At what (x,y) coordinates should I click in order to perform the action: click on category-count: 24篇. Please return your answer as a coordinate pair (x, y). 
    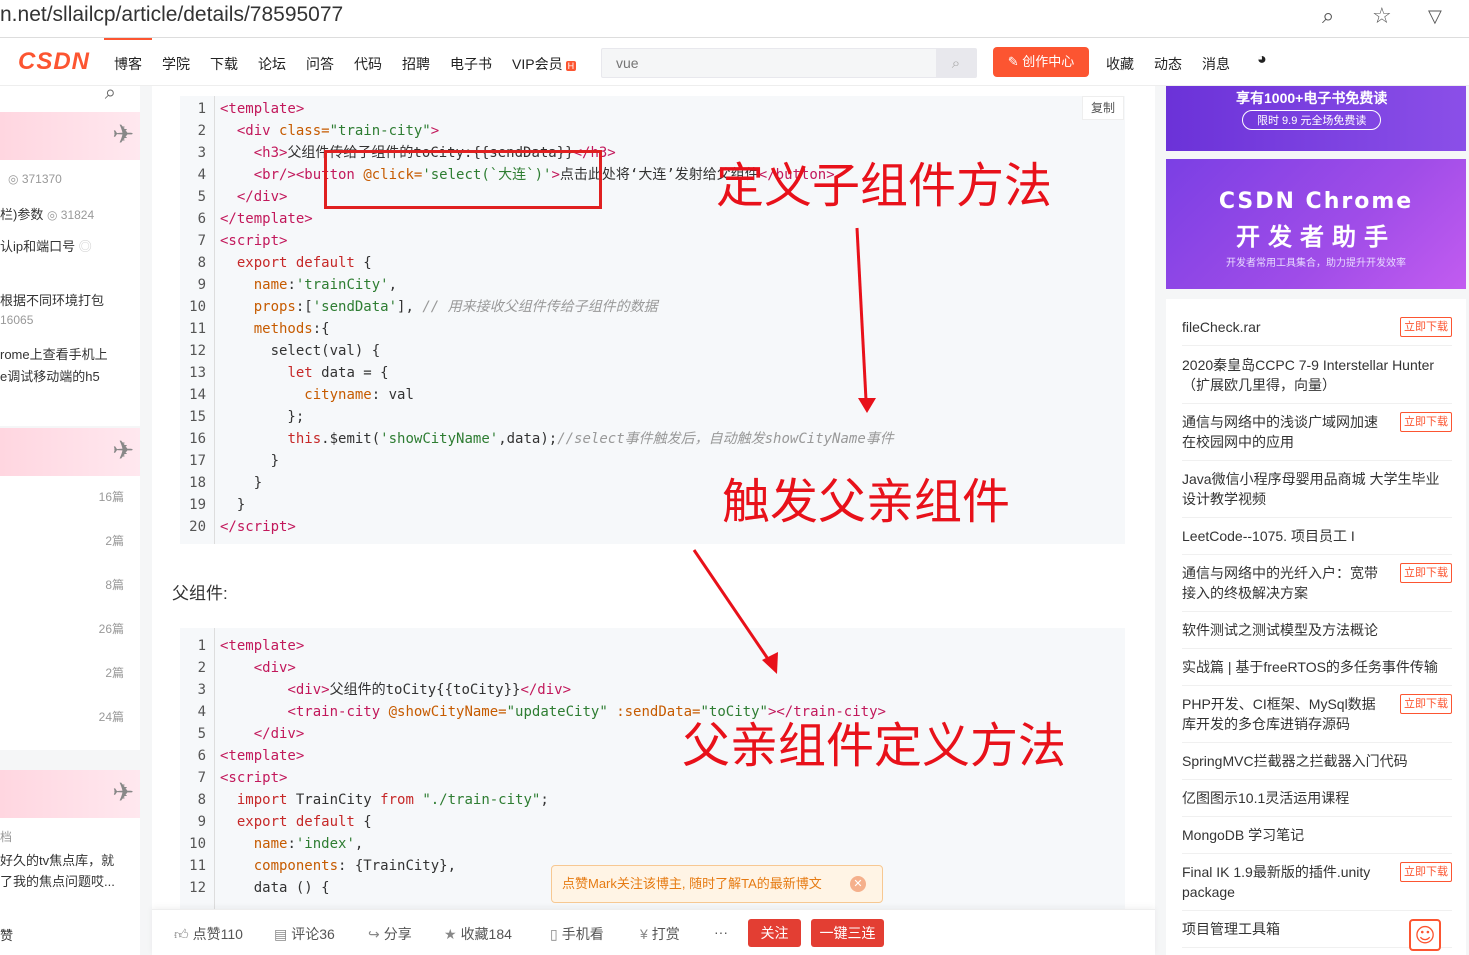
    Looking at the image, I should click on (111, 716).